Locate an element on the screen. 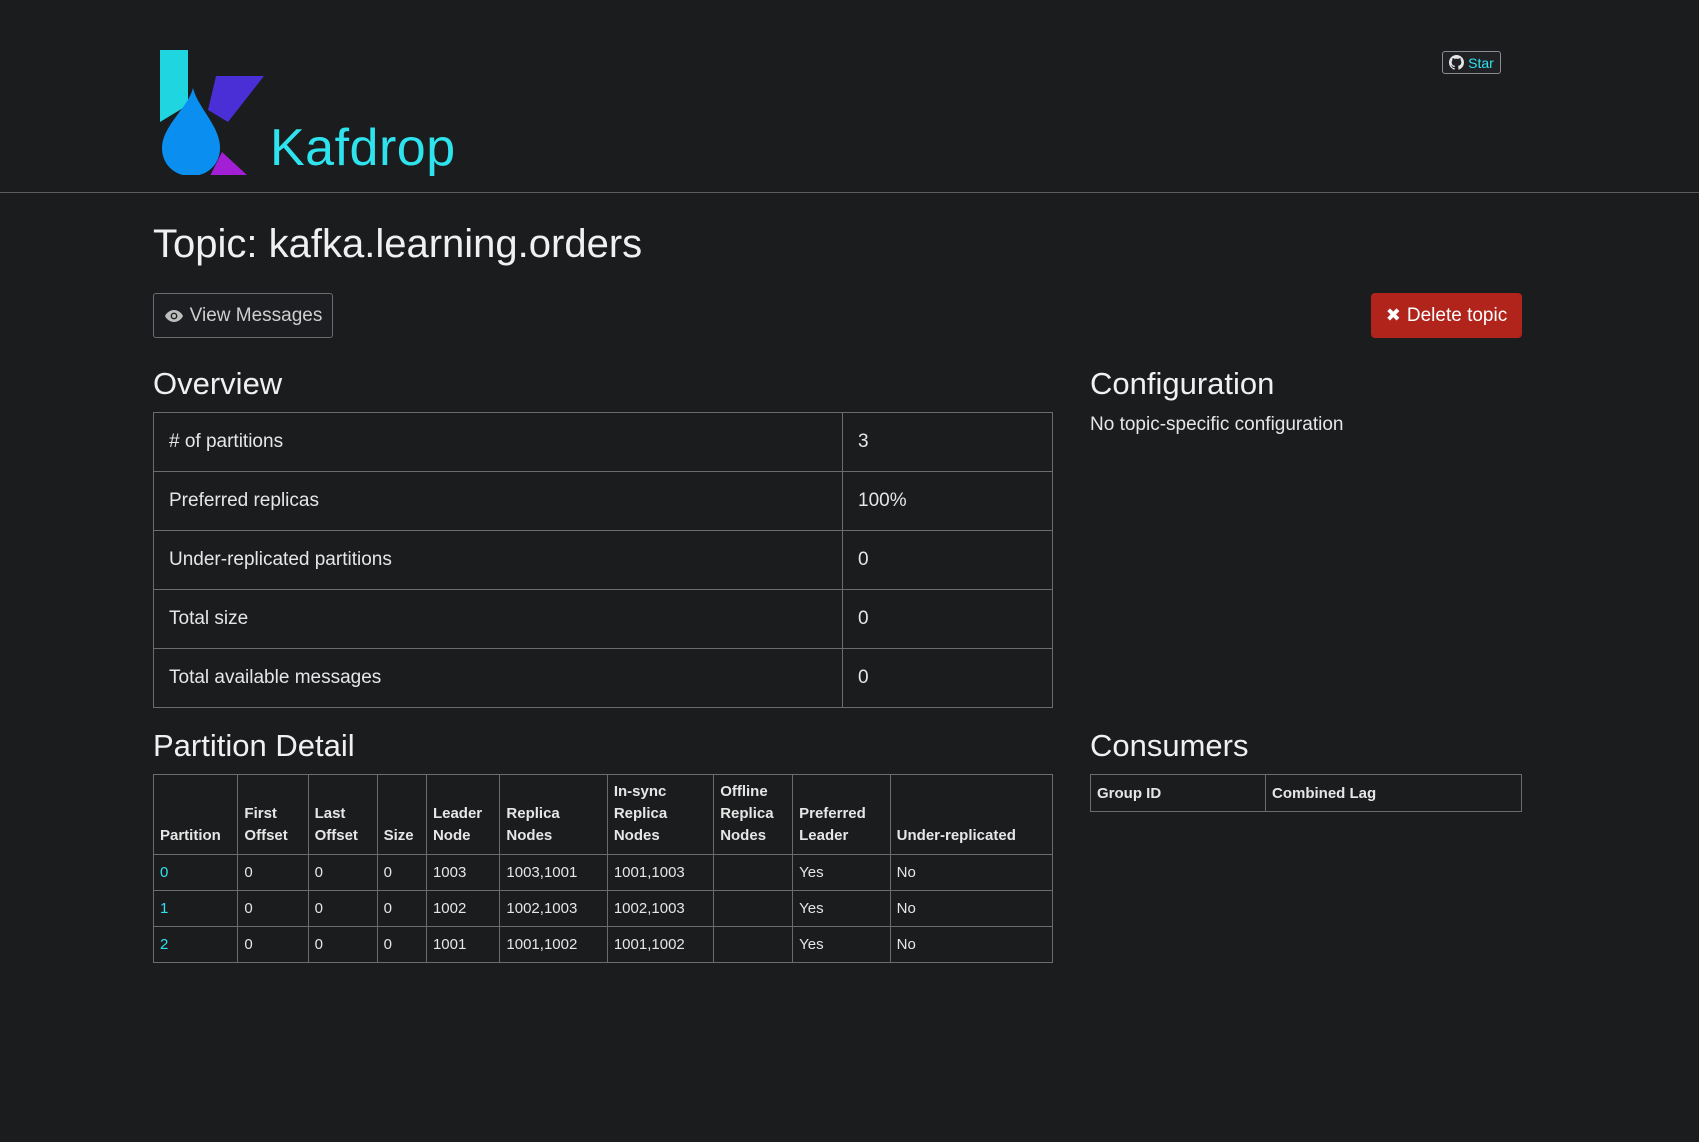 The image size is (1699, 1142). overview-row: Preferred replicas 100% is located at coordinates (603, 501).